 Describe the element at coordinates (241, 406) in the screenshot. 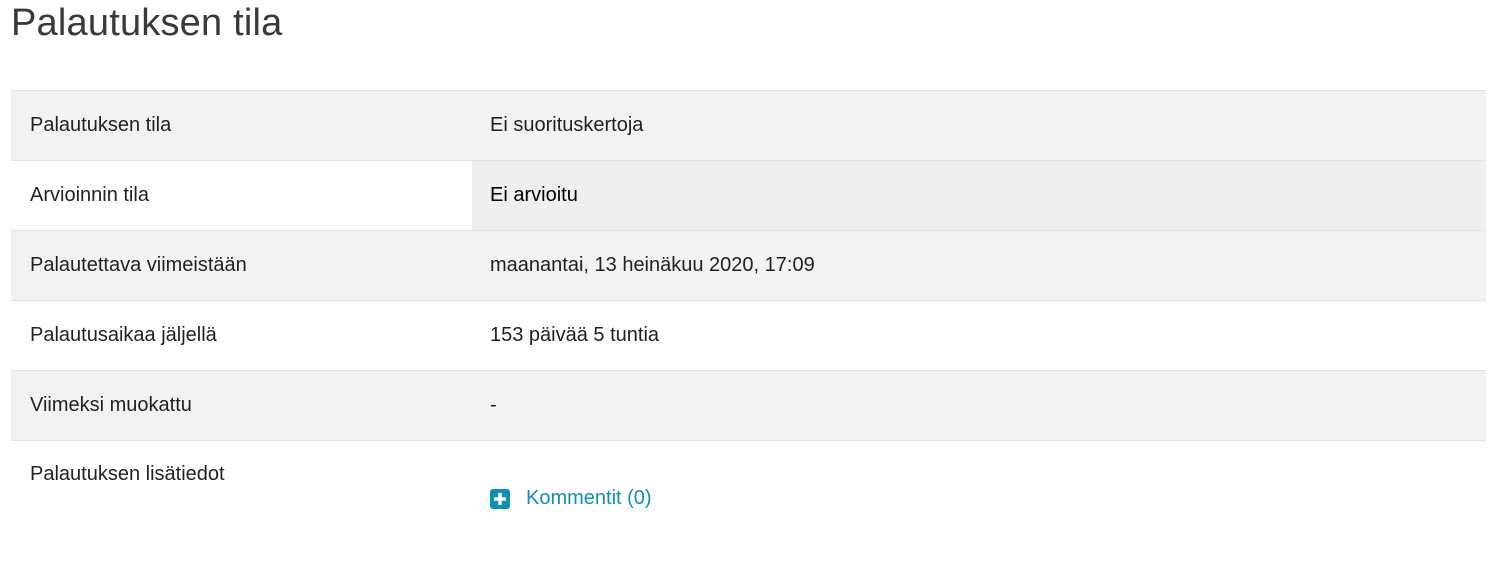

I see `row-label: Viimeksi muokattu` at that location.